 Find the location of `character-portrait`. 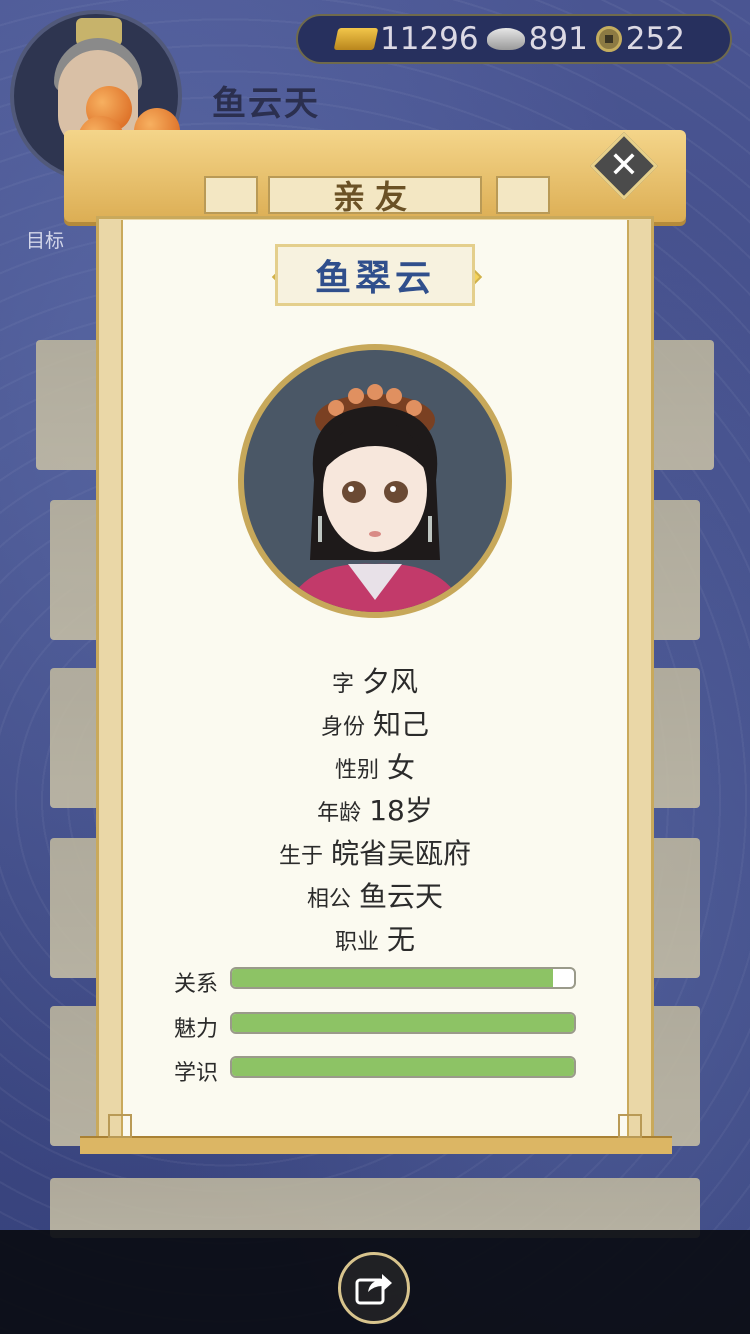

character-portrait is located at coordinates (375, 481).